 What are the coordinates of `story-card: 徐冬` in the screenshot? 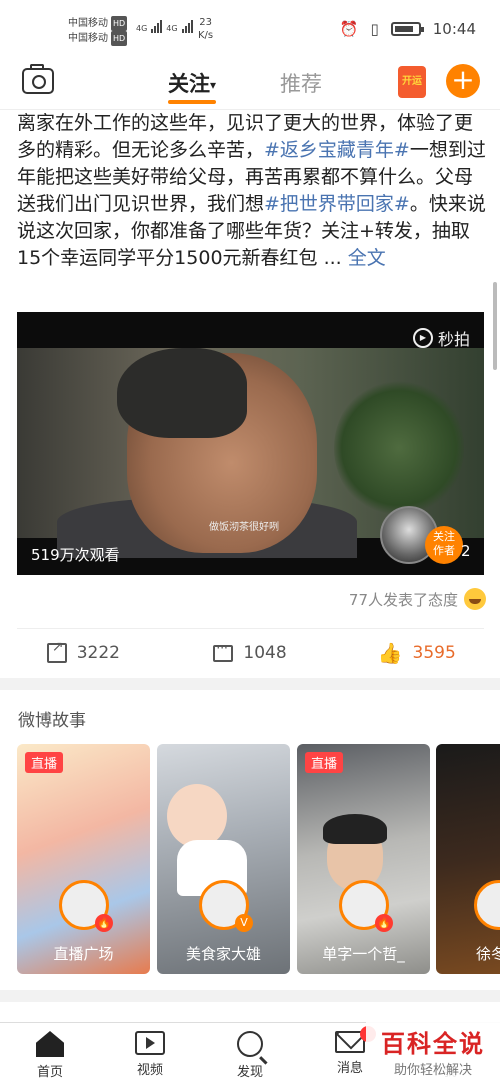 It's located at (468, 859).